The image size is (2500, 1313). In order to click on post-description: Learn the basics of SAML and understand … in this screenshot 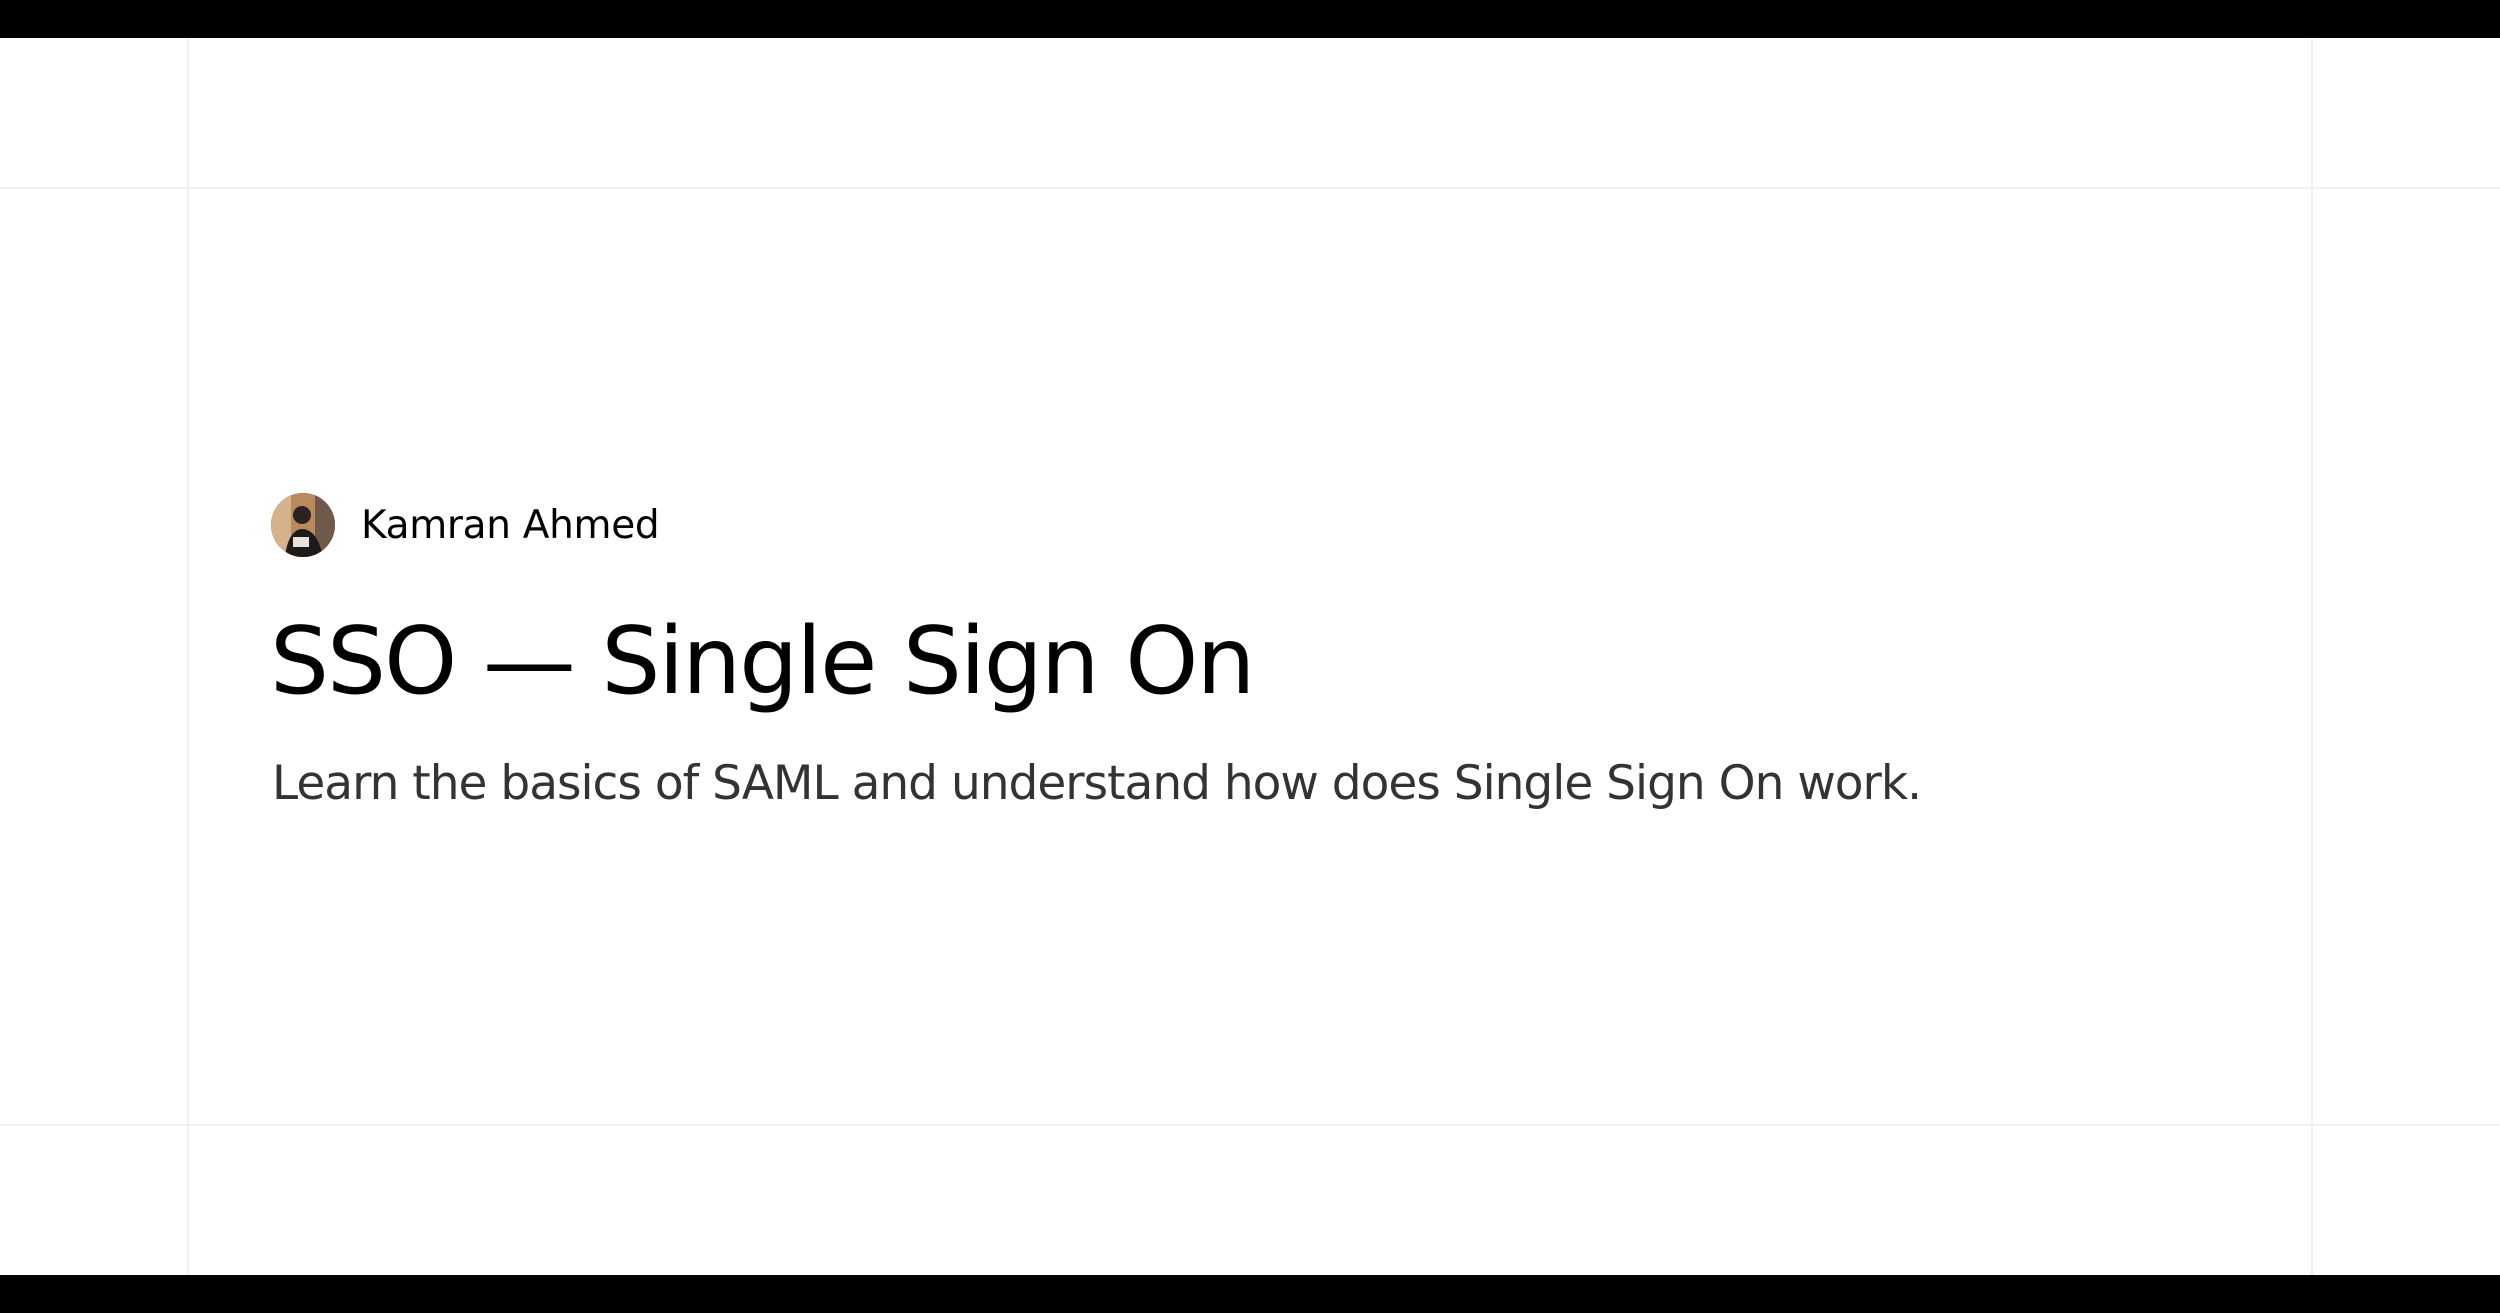, I will do `click(1097, 783)`.